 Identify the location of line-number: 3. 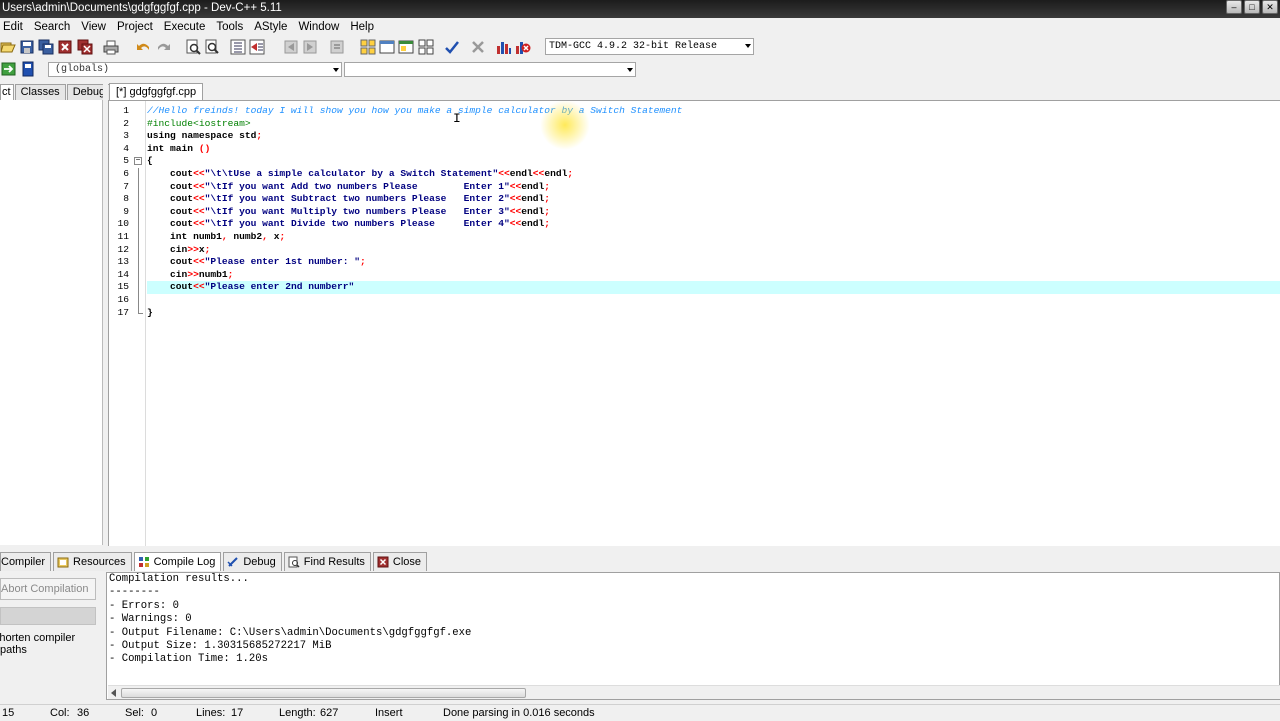
(126, 136).